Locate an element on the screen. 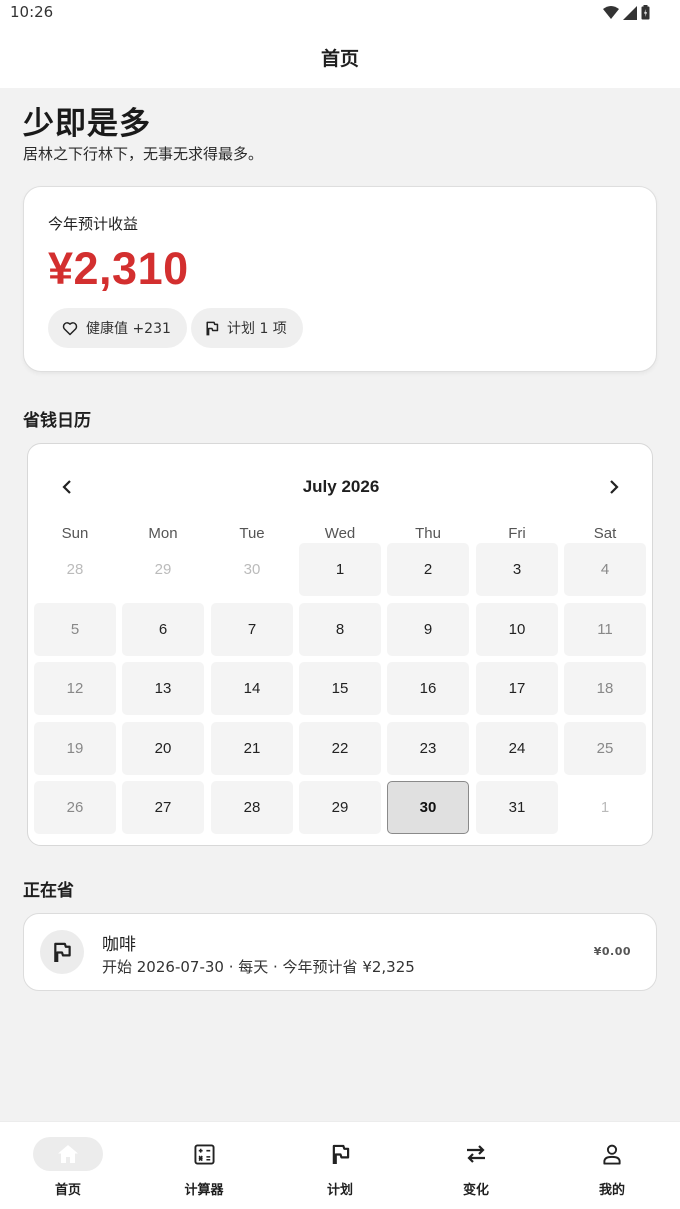 This screenshot has height=1209, width=680. calendar-day: 19 is located at coordinates (75, 748).